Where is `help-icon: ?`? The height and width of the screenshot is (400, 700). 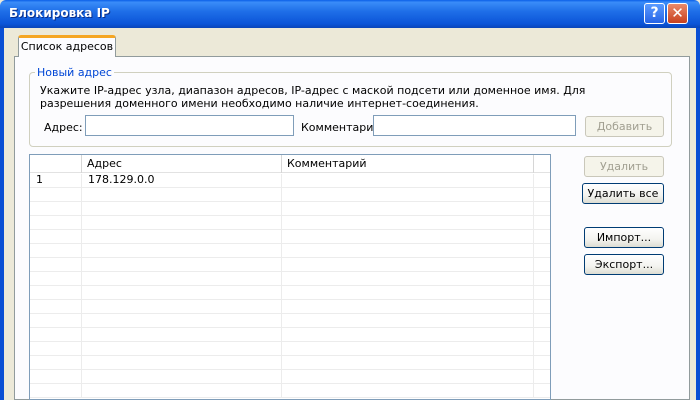 help-icon: ? is located at coordinates (654, 13).